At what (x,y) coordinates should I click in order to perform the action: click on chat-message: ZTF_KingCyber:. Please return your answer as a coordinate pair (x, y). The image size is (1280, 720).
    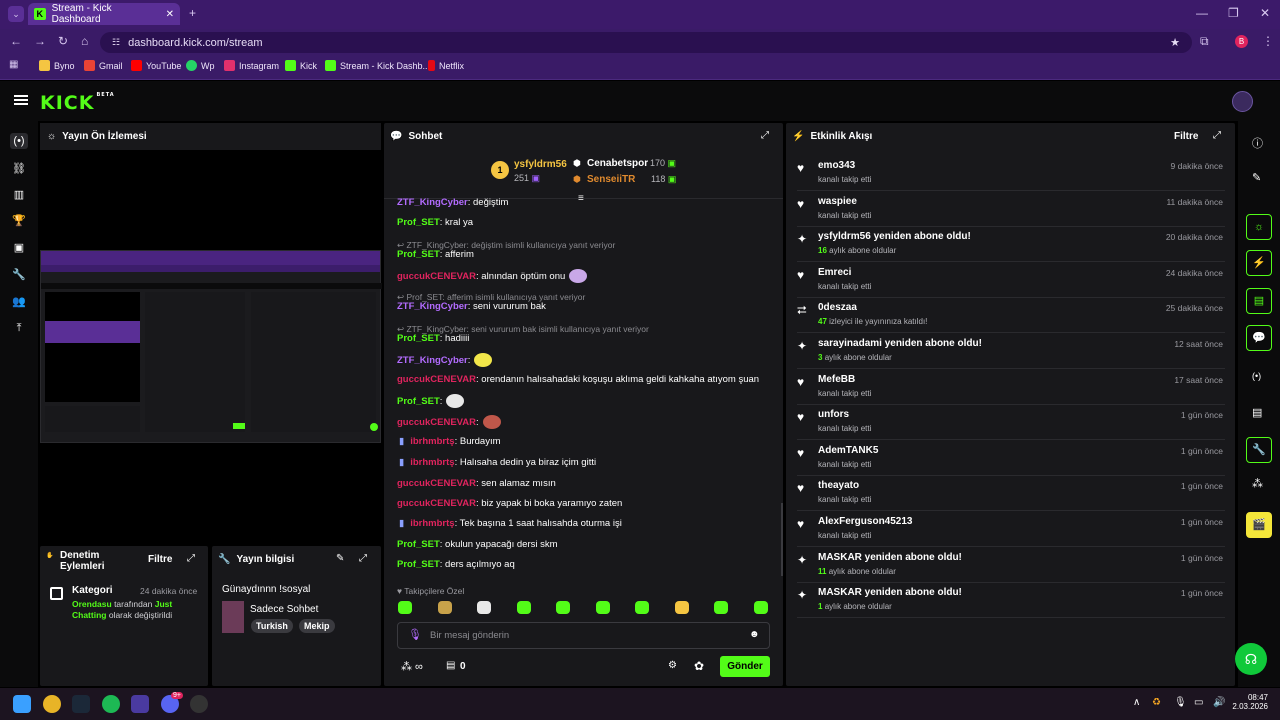
    Looking at the image, I should click on (445, 360).